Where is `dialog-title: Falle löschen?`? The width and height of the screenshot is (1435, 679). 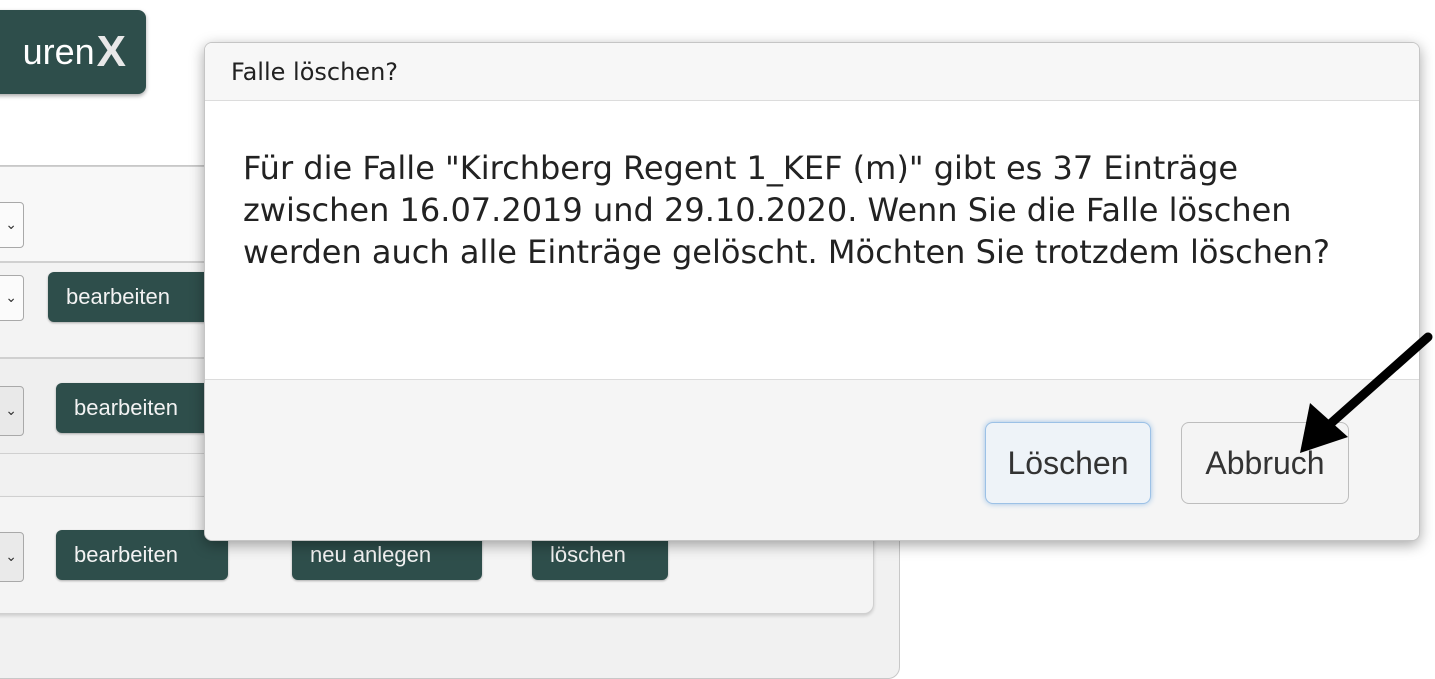
dialog-title: Falle löschen? is located at coordinates (315, 71).